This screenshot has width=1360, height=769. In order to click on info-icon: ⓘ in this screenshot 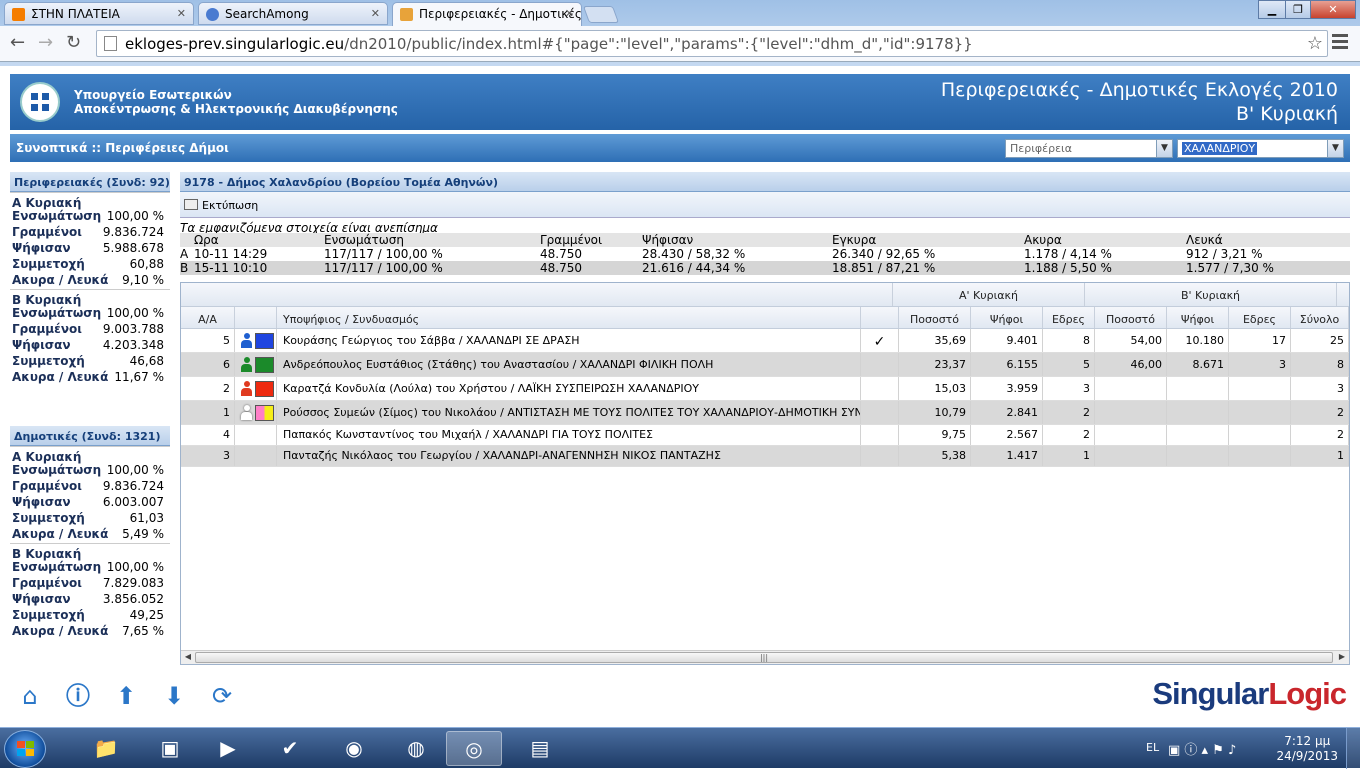, I will do `click(78, 696)`.